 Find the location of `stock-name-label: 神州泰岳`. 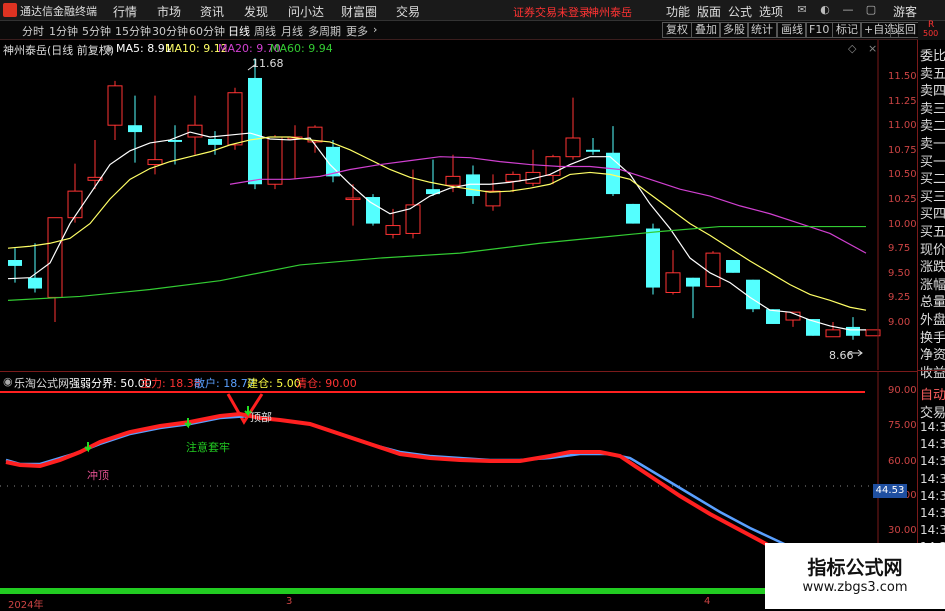

stock-name-label: 神州泰岳 is located at coordinates (610, 12).